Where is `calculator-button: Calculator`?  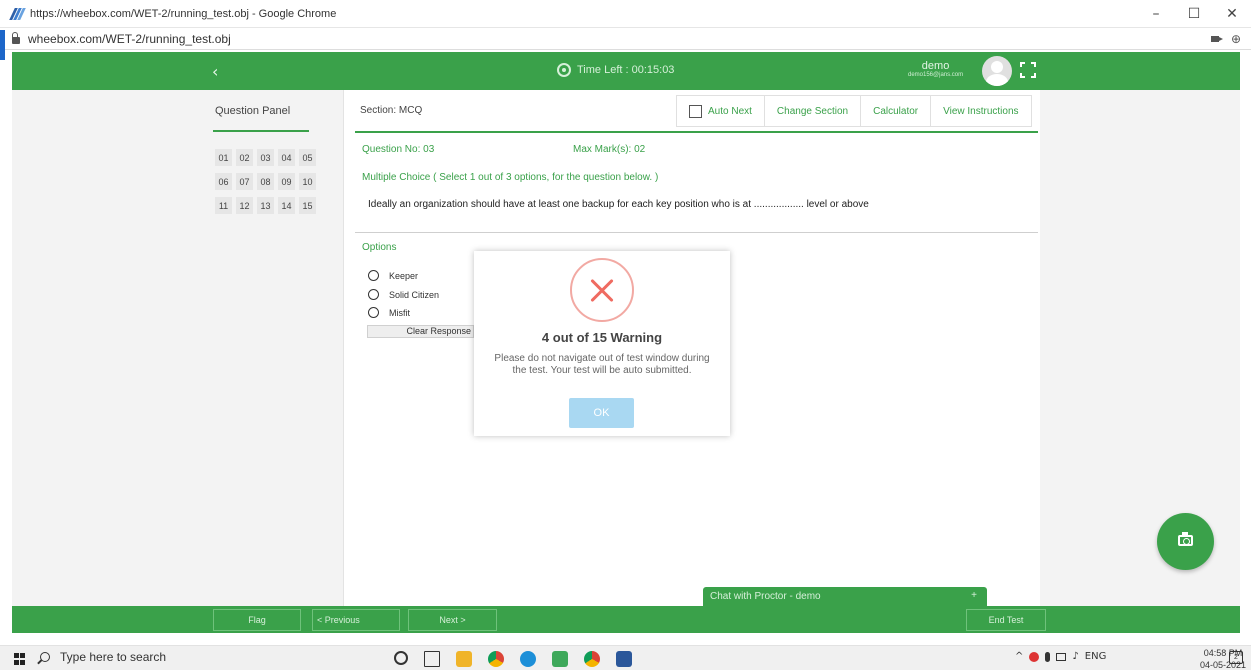 calculator-button: Calculator is located at coordinates (896, 111).